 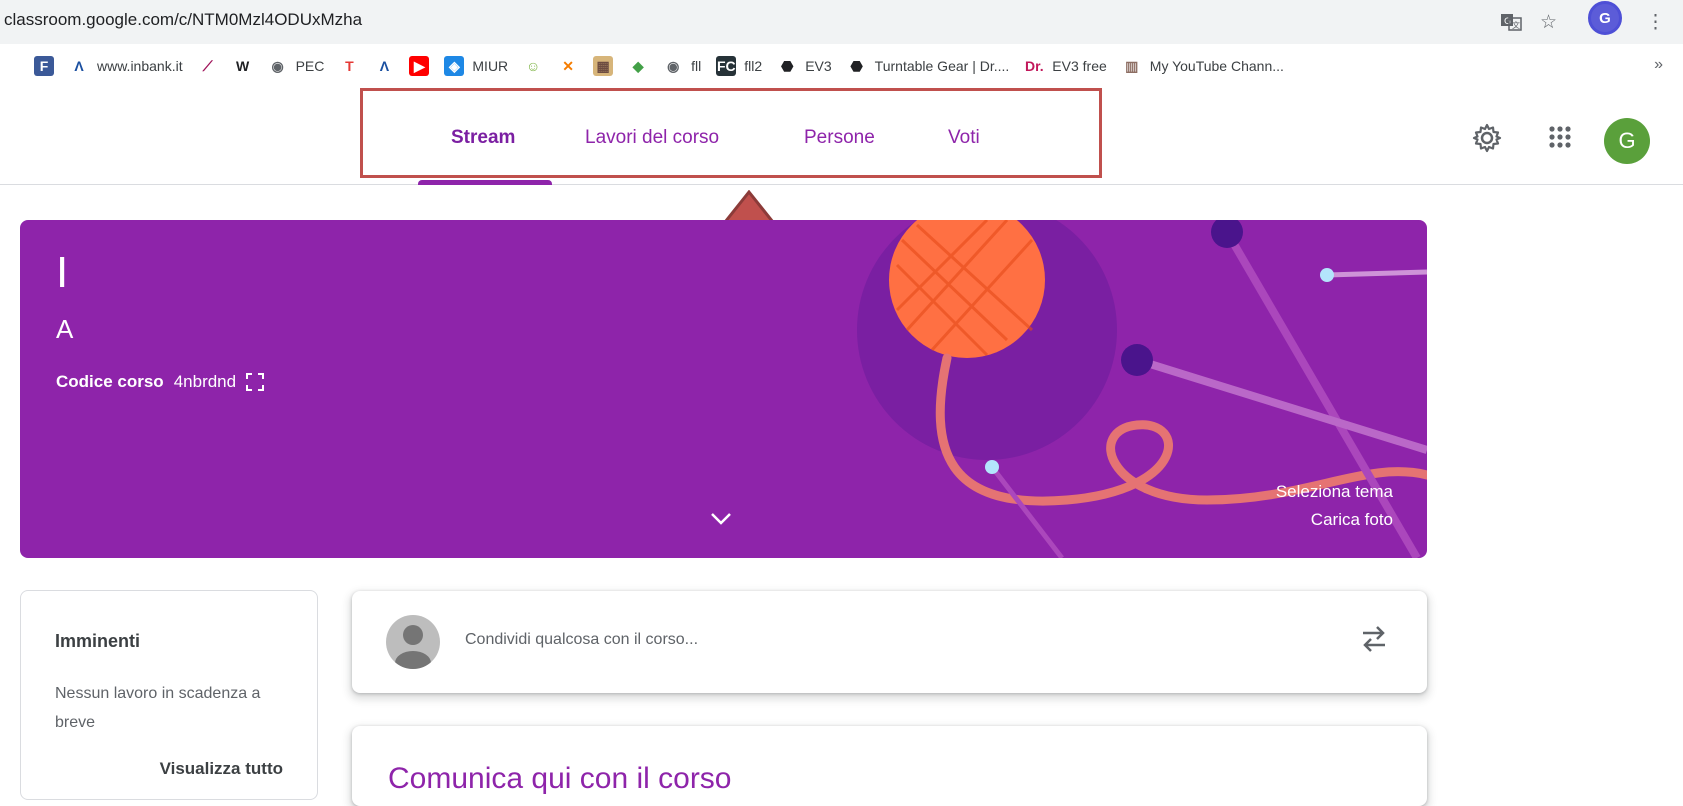 What do you see at coordinates (485, 182) in the screenshot?
I see `active-tab-indicator` at bounding box center [485, 182].